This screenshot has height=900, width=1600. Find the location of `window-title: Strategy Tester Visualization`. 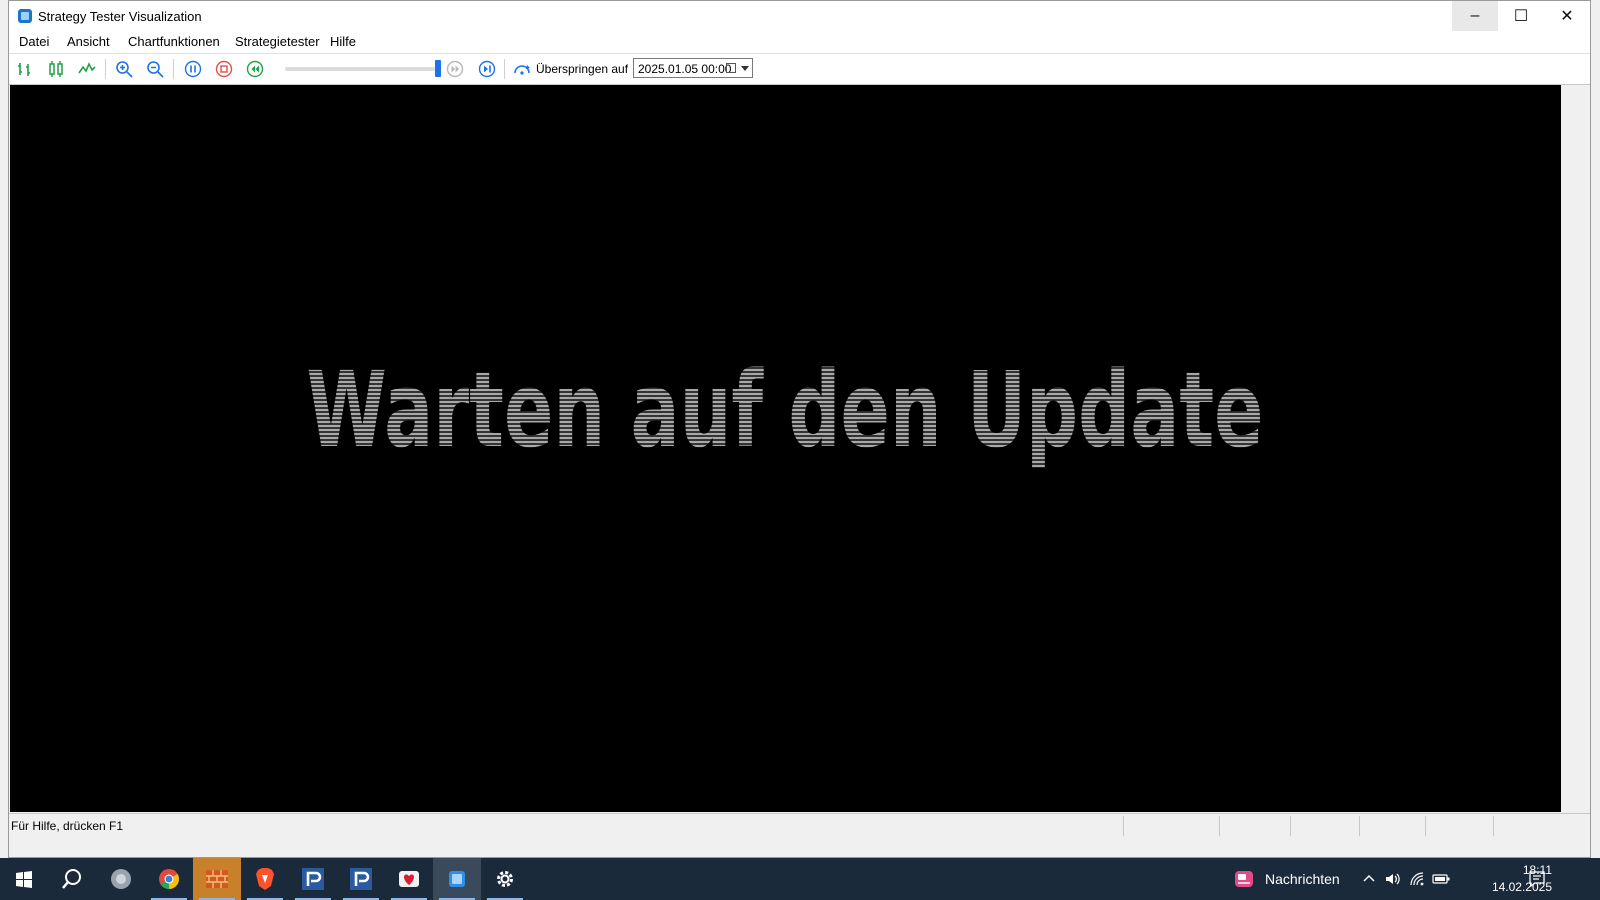

window-title: Strategy Tester Visualization is located at coordinates (120, 16).